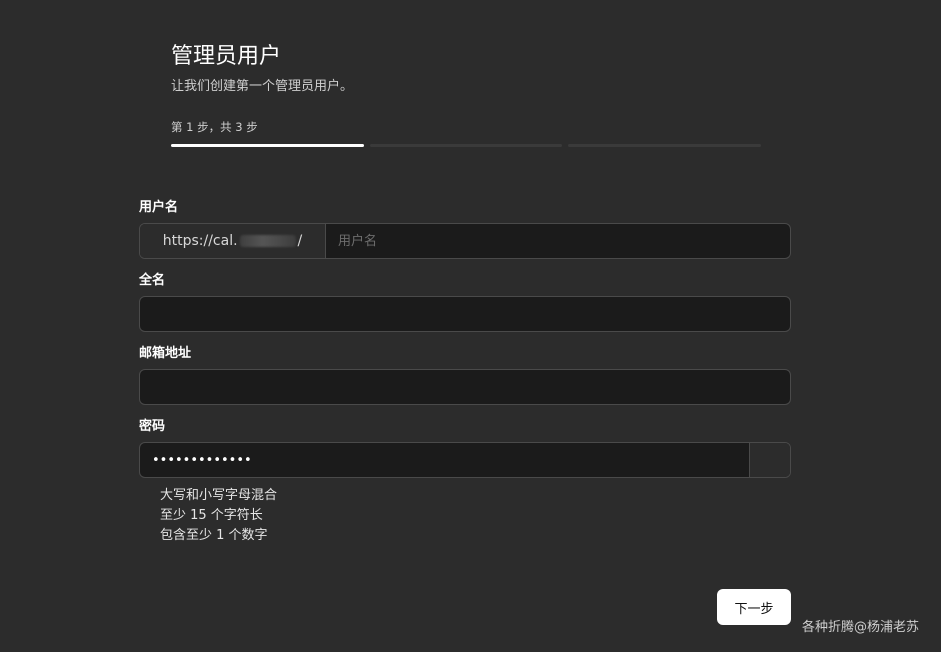  What do you see at coordinates (214, 535) in the screenshot?
I see `password-rule-3: 包含至少 1 个数字` at bounding box center [214, 535].